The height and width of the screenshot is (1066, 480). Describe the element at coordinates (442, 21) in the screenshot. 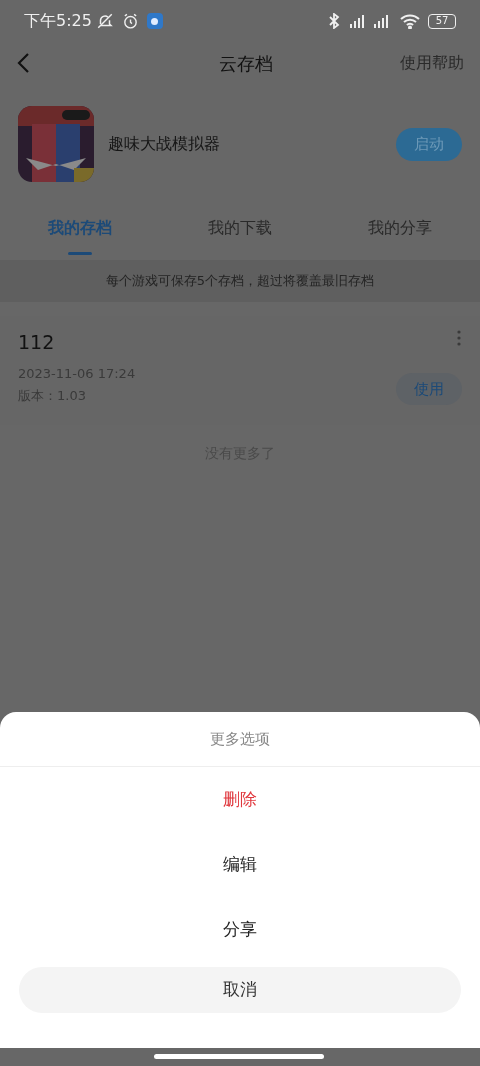

I see `battery-indicator: 57` at that location.